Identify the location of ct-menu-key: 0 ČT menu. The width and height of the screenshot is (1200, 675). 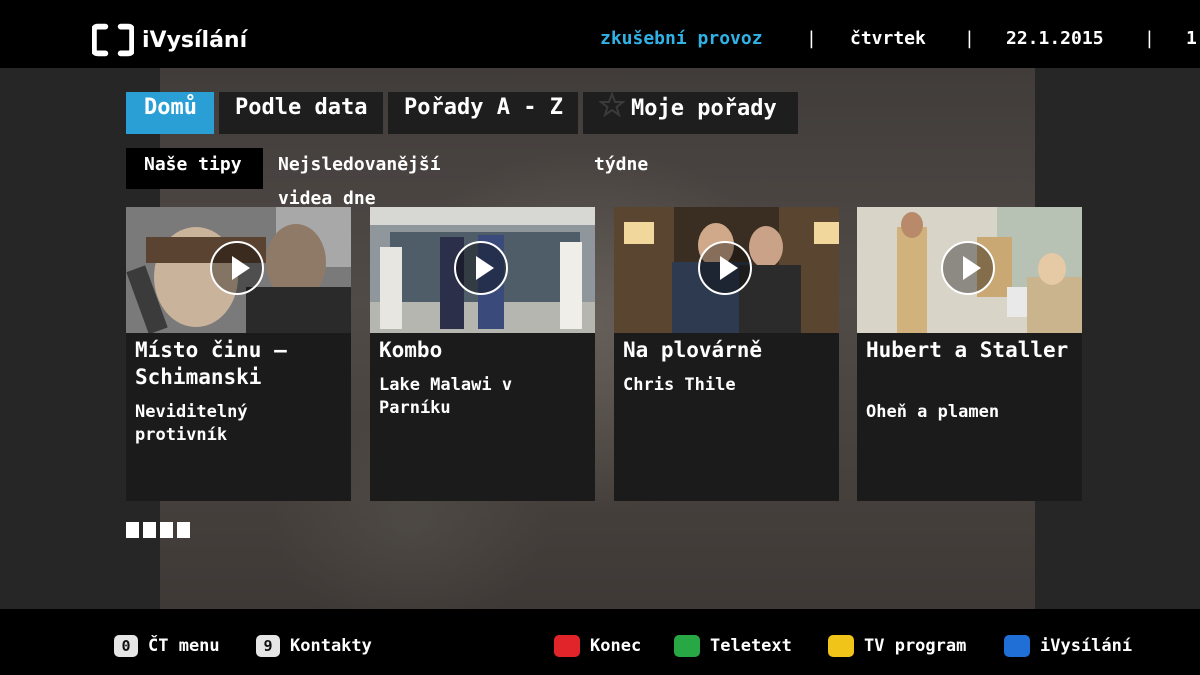
(167, 646).